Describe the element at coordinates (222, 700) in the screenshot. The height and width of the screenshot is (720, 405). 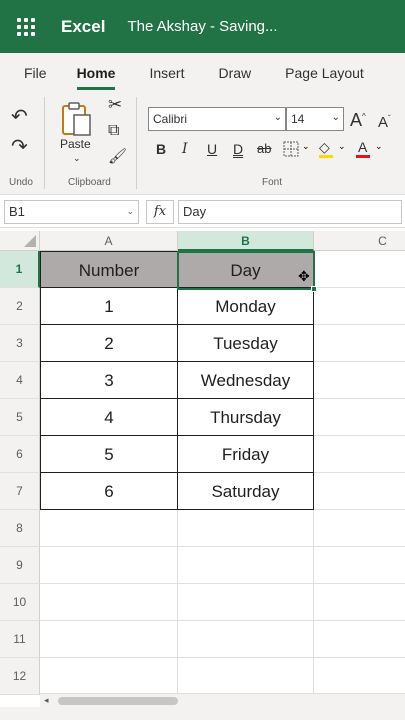
I see `horizontal-scrollbar: ◂` at that location.